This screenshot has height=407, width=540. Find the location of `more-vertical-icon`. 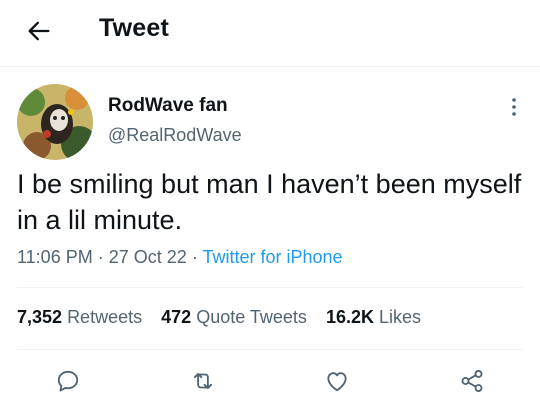

more-vertical-icon is located at coordinates (514, 107).